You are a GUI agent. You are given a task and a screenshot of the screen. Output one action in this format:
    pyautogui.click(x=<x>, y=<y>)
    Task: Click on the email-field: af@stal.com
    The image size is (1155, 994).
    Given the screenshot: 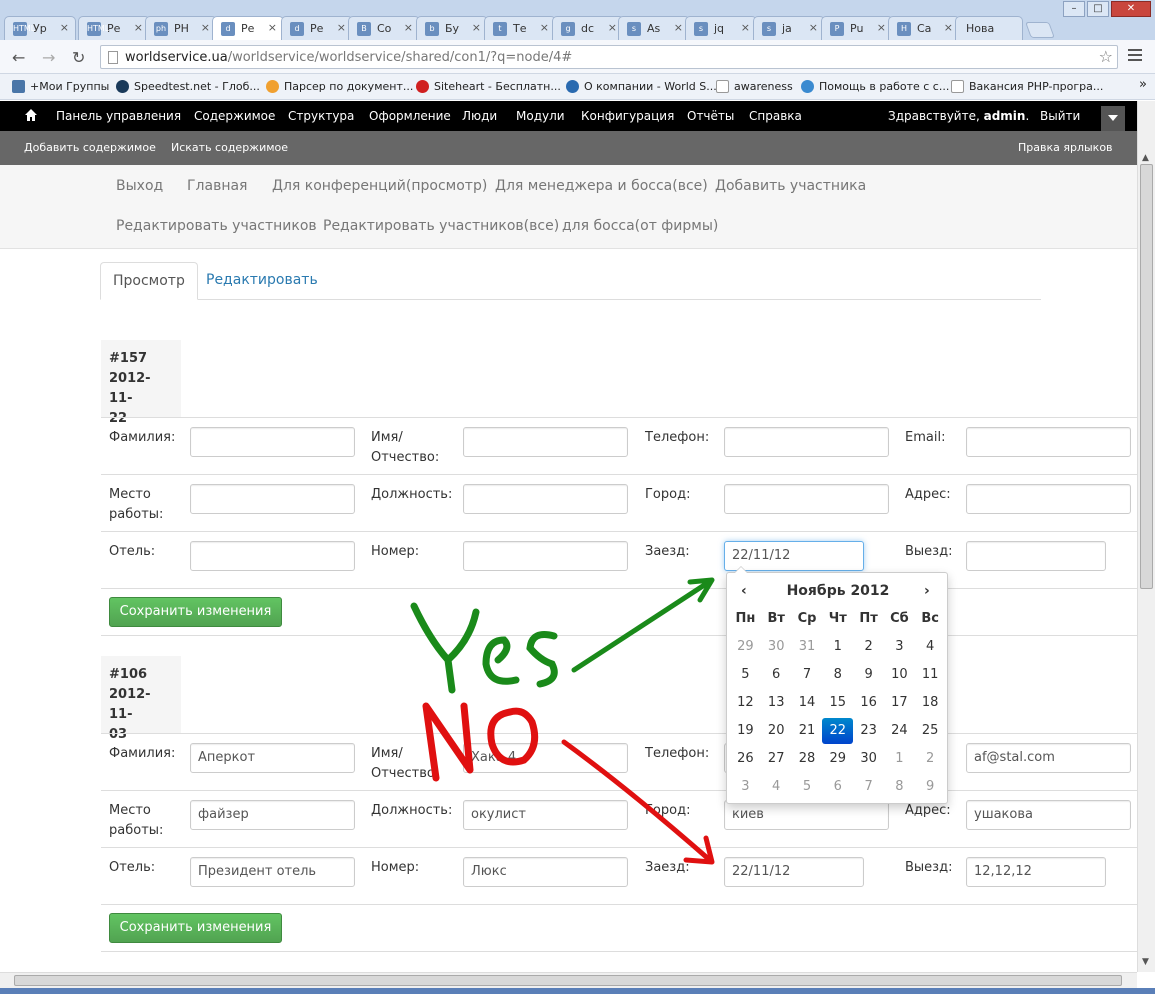 What is the action you would take?
    pyautogui.click(x=1048, y=758)
    